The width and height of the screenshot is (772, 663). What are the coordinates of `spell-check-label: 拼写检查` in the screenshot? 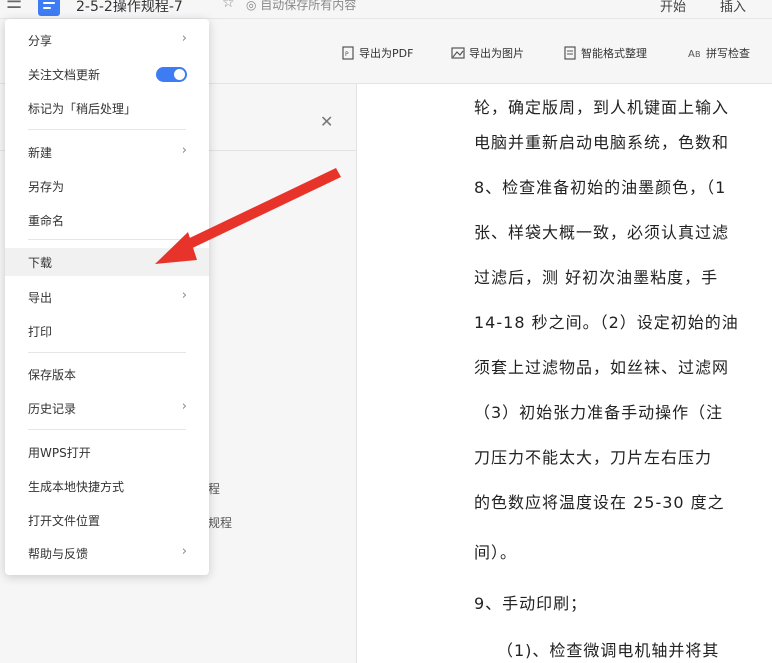 It's located at (728, 53).